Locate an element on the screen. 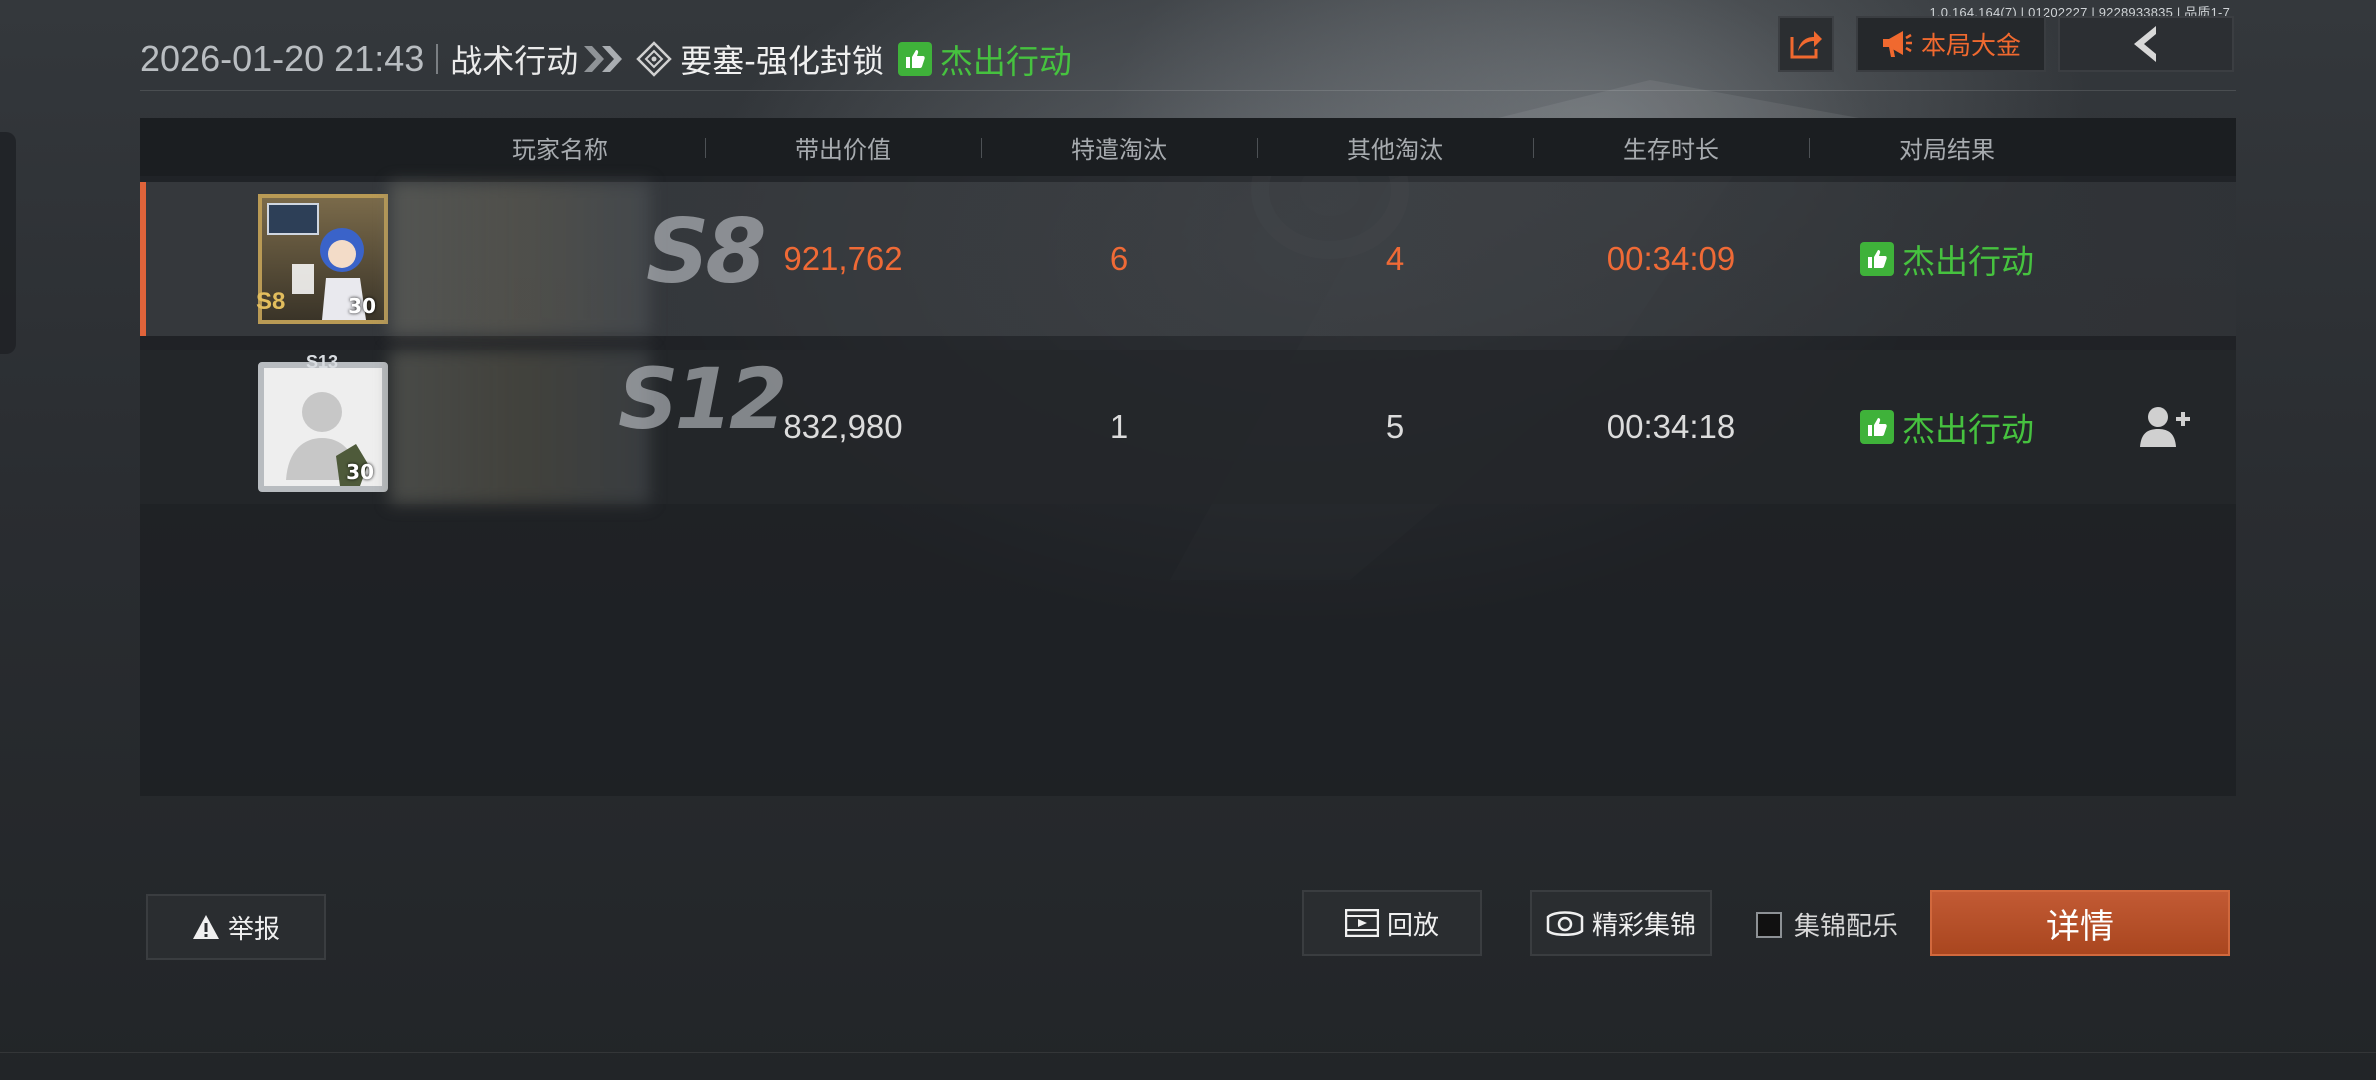 The width and height of the screenshot is (2376, 1080). header-result-label: 杰出行动 is located at coordinates (1005, 61).